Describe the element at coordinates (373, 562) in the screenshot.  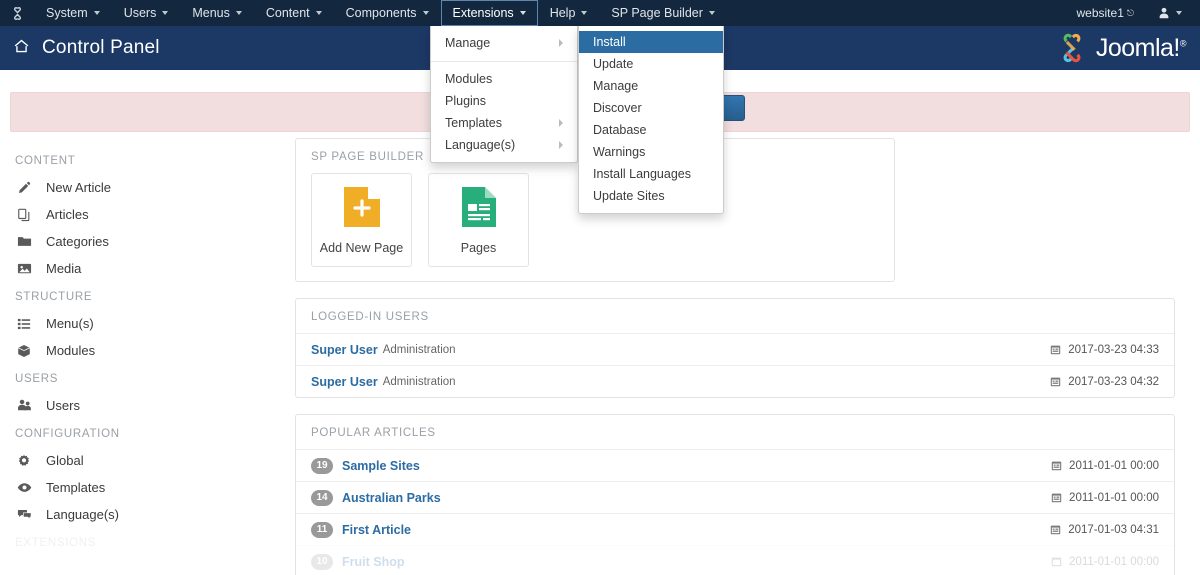
I see `article-link: Fruit Shop` at that location.